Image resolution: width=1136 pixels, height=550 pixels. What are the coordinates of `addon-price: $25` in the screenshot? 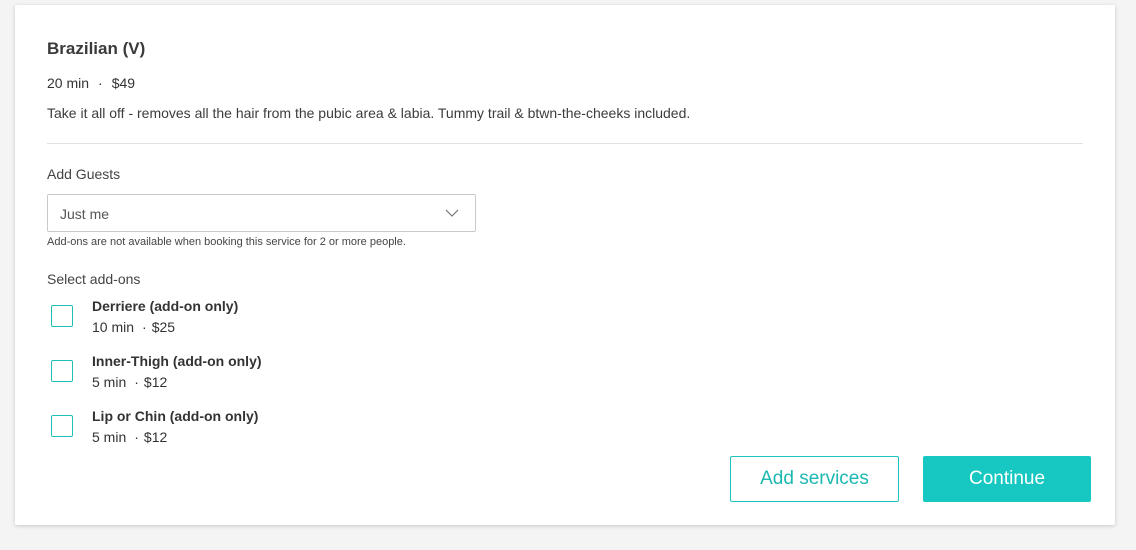 It's located at (163, 327).